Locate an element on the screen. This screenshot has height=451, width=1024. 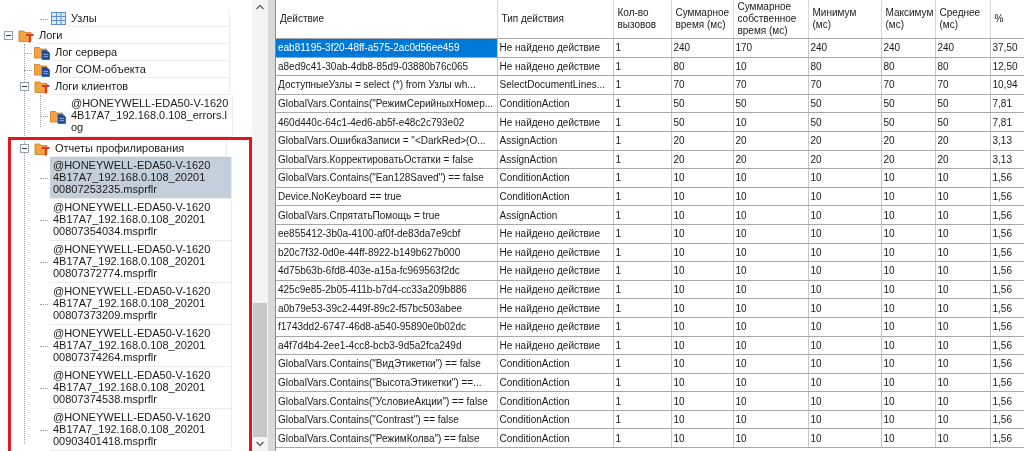
column-header: Тип действия is located at coordinates (555, 19).